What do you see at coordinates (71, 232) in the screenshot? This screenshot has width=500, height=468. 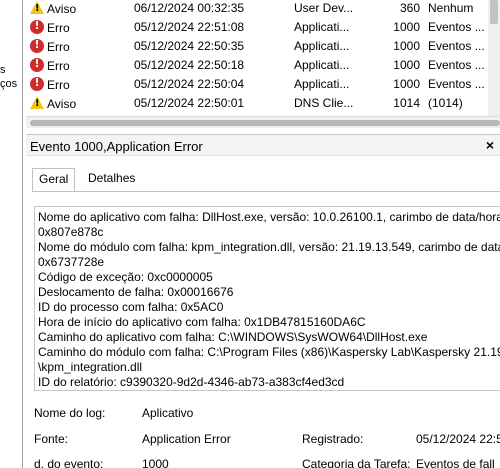 I see `description-line: 0x807e878c` at bounding box center [71, 232].